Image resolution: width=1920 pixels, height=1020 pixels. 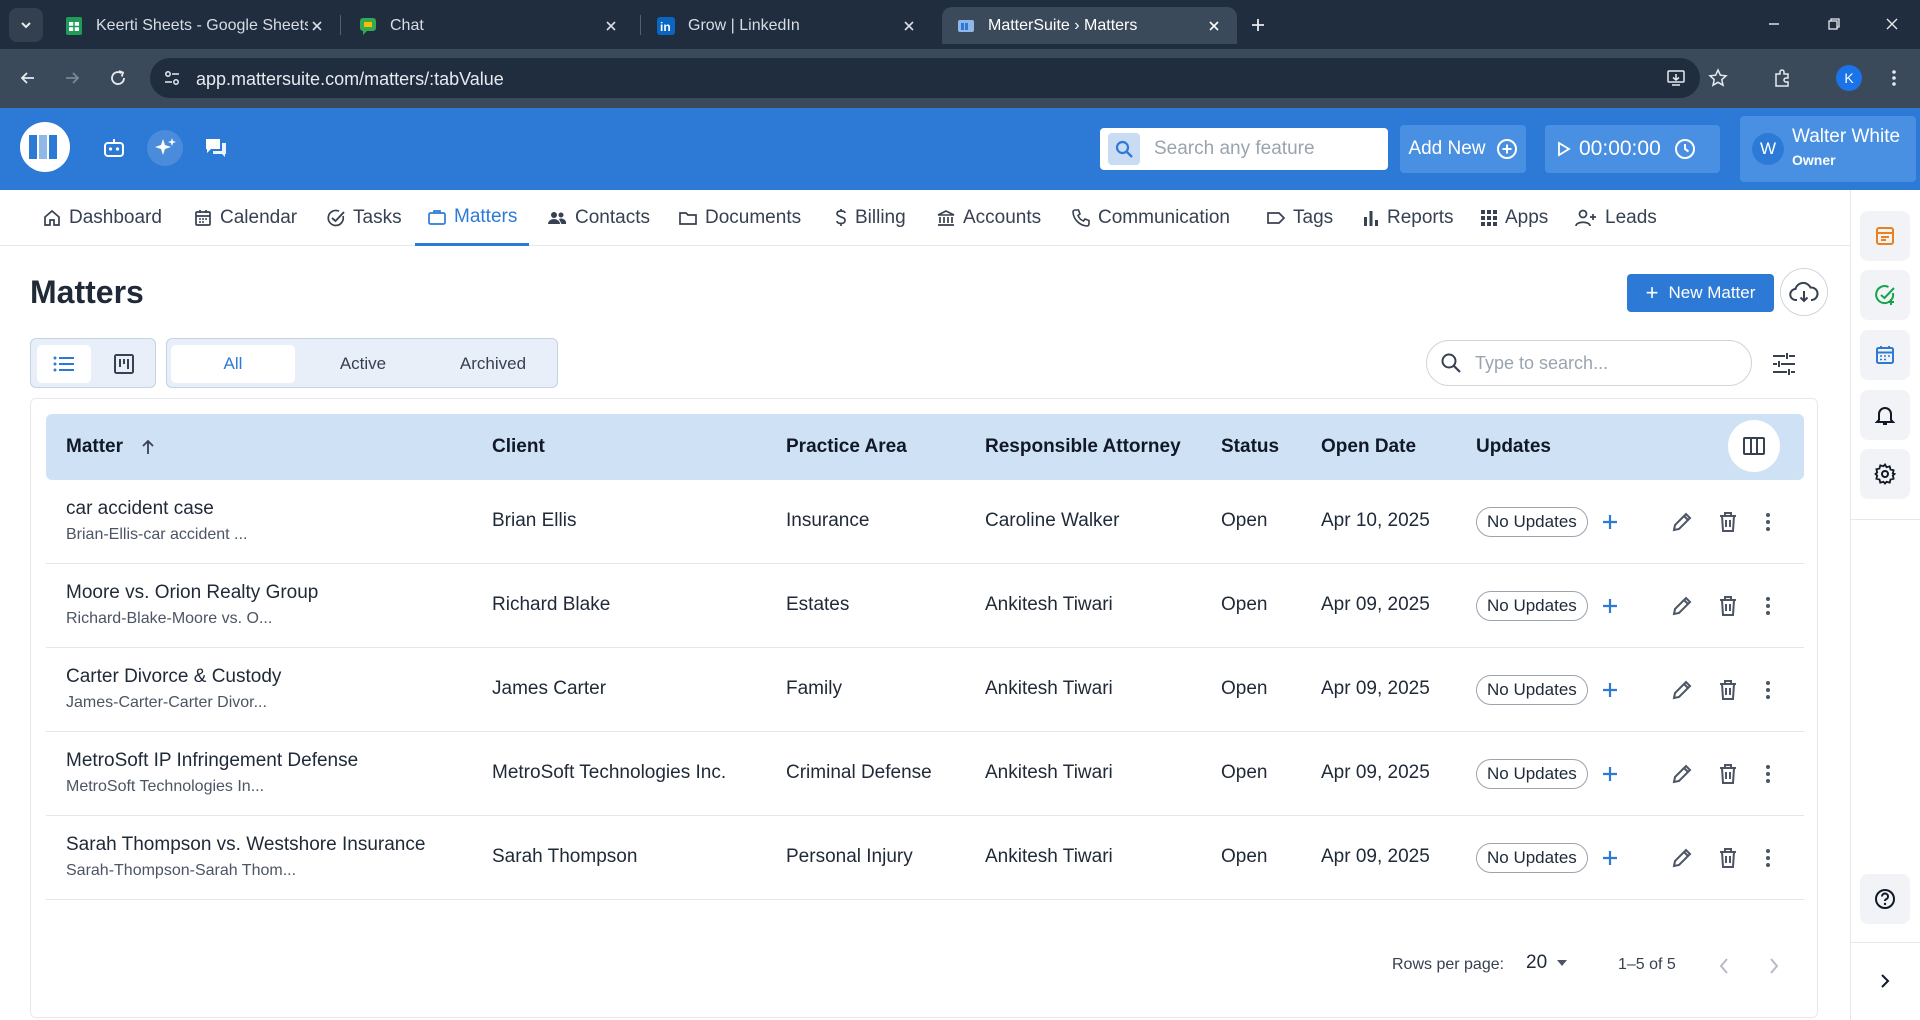 What do you see at coordinates (102, 218) in the screenshot?
I see `nav-item-dashboard: Dashboard` at bounding box center [102, 218].